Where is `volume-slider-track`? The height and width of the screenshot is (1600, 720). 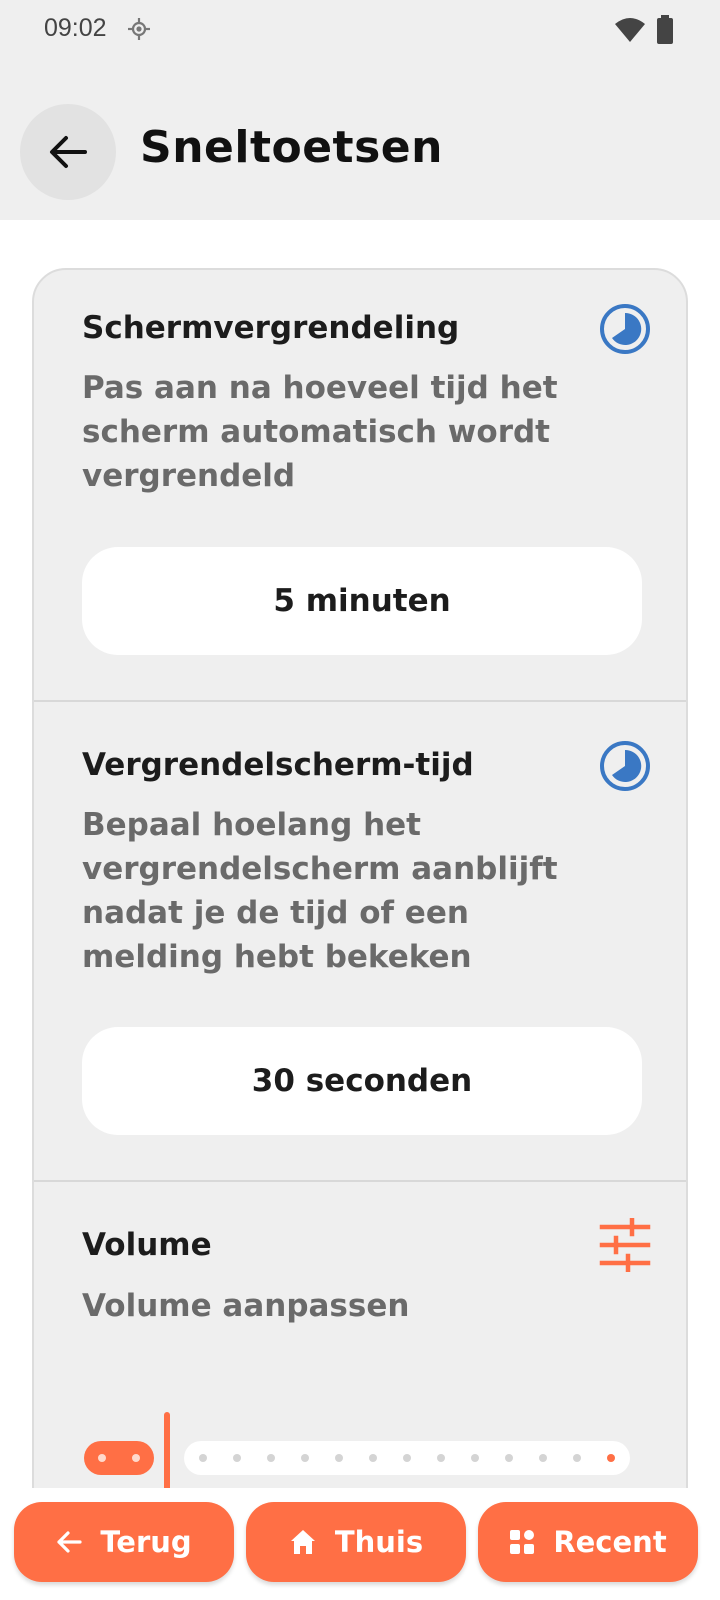 volume-slider-track is located at coordinates (407, 1458).